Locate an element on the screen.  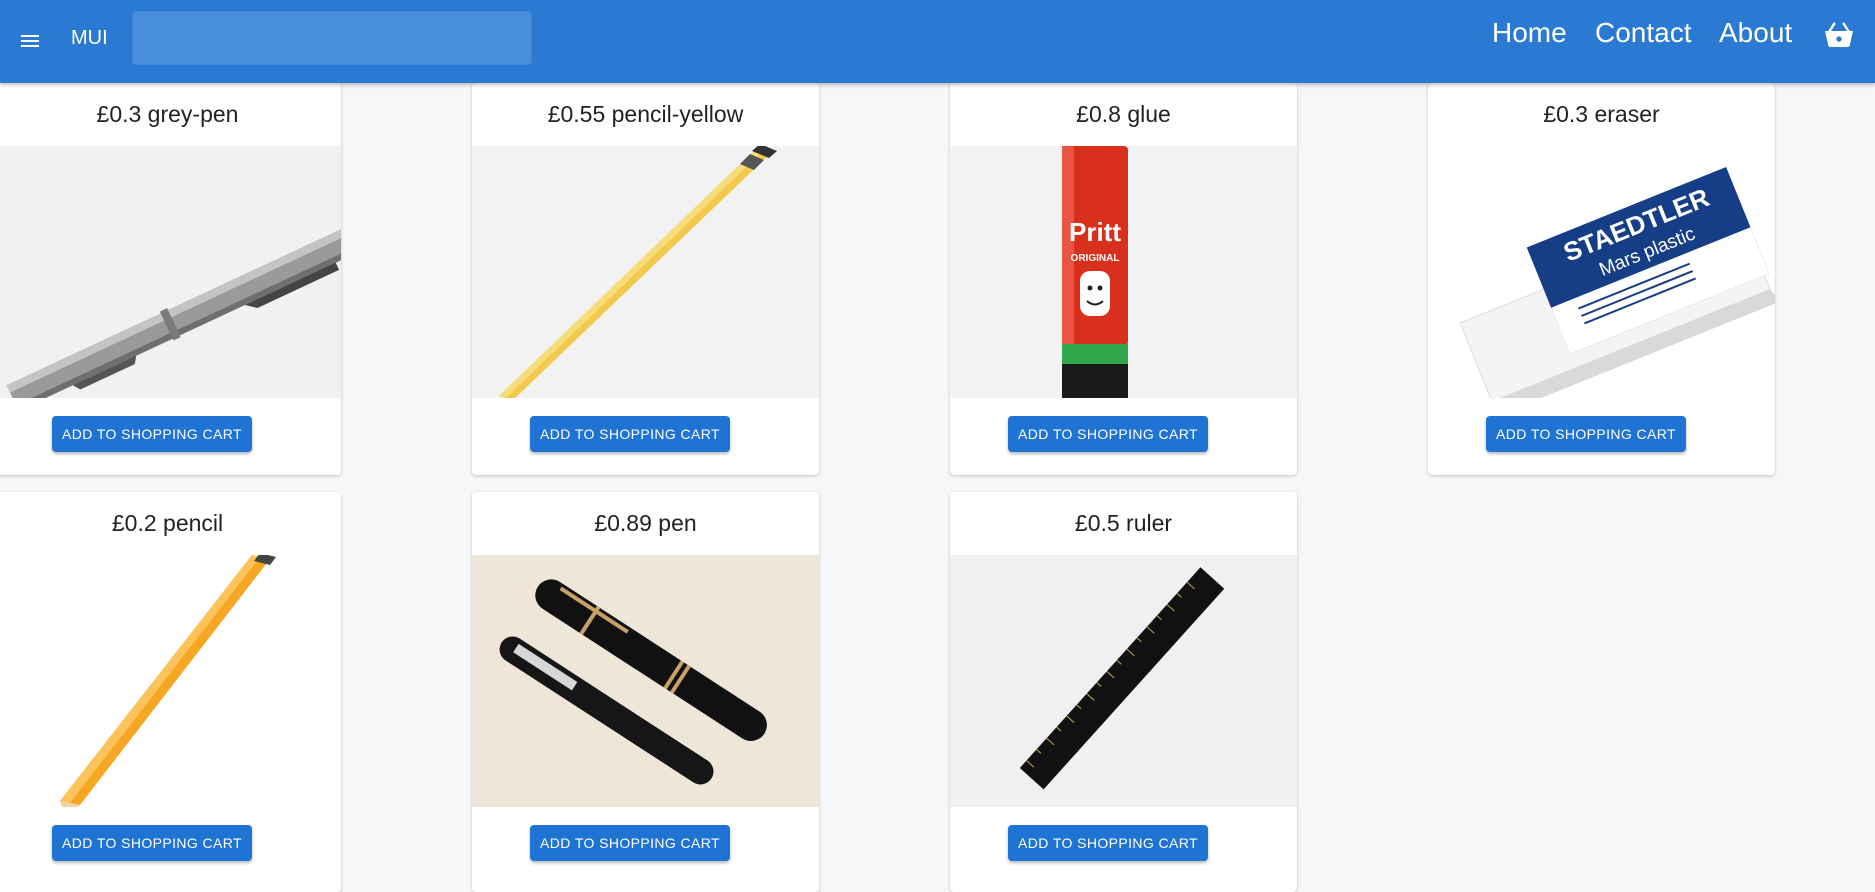
hamburger-menu-icon is located at coordinates (30, 41).